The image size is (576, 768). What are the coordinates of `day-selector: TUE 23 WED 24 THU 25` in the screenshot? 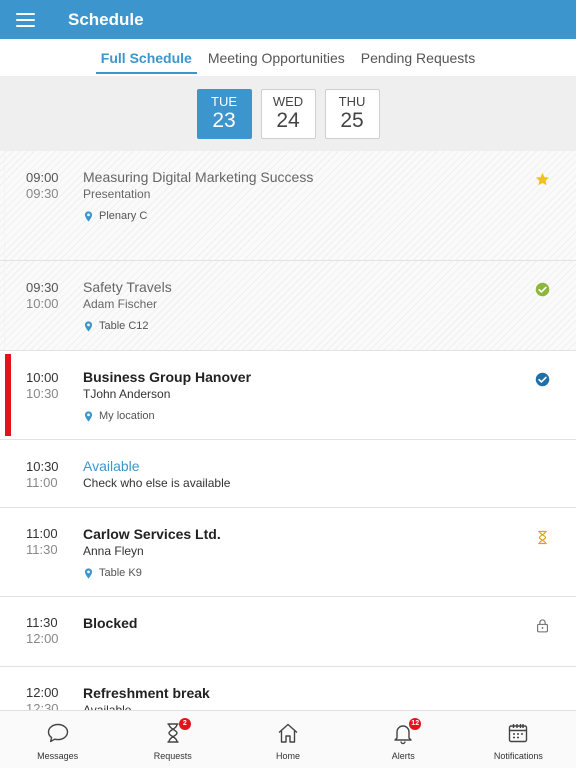 It's located at (288, 113).